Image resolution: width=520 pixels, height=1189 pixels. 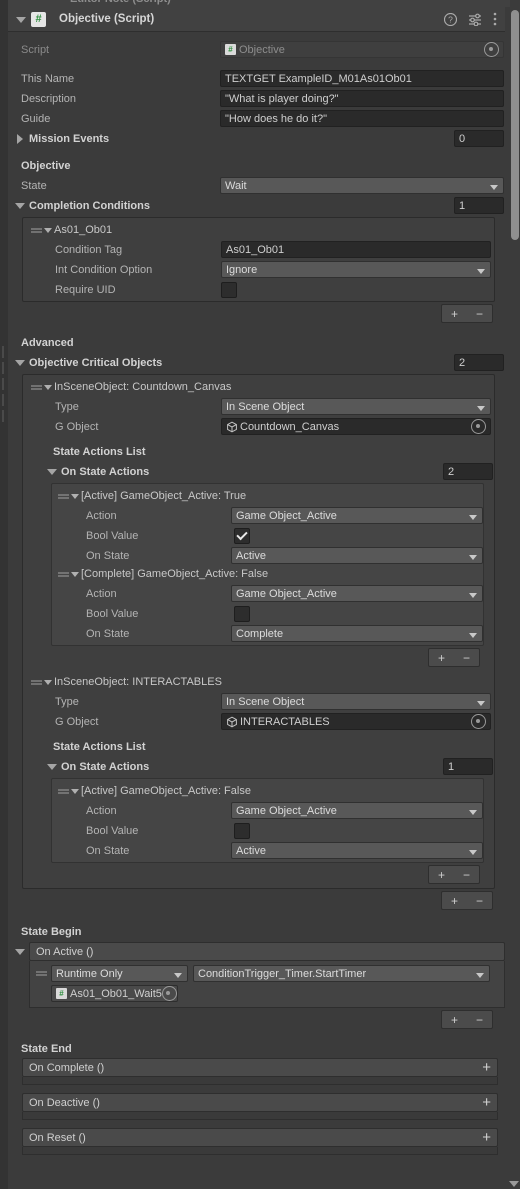 What do you see at coordinates (356, 269) in the screenshot?
I see `int-condition-option-dropdown: Ignore` at bounding box center [356, 269].